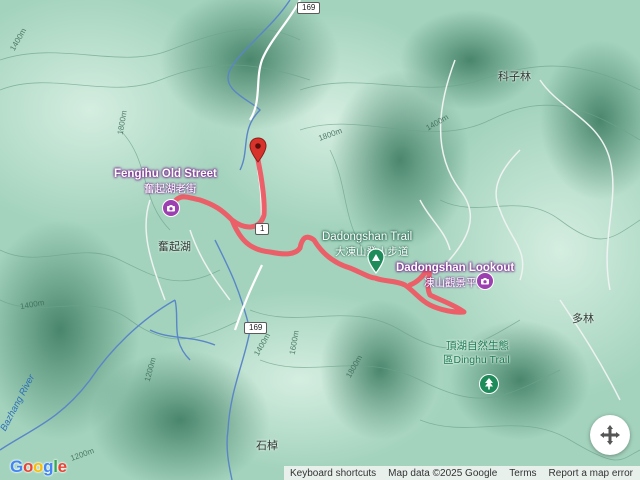 The height and width of the screenshot is (480, 640). I want to click on terms-link: Terms, so click(522, 473).